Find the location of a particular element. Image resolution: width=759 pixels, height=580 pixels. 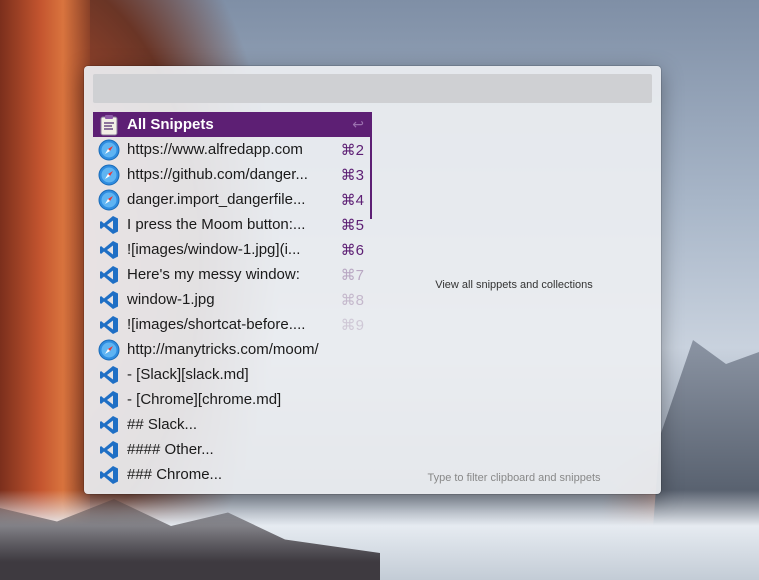

shortcut-hint: ⌘3 is located at coordinates (352, 175).